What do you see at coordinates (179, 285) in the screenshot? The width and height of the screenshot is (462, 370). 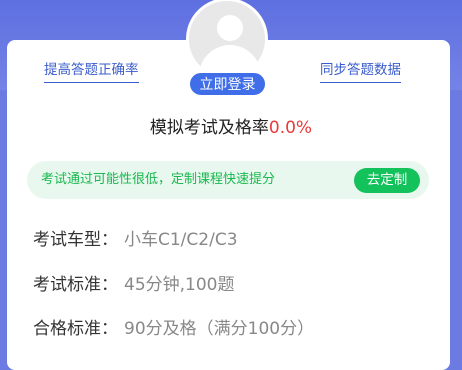 I see `info-value: 45分钟,100题` at bounding box center [179, 285].